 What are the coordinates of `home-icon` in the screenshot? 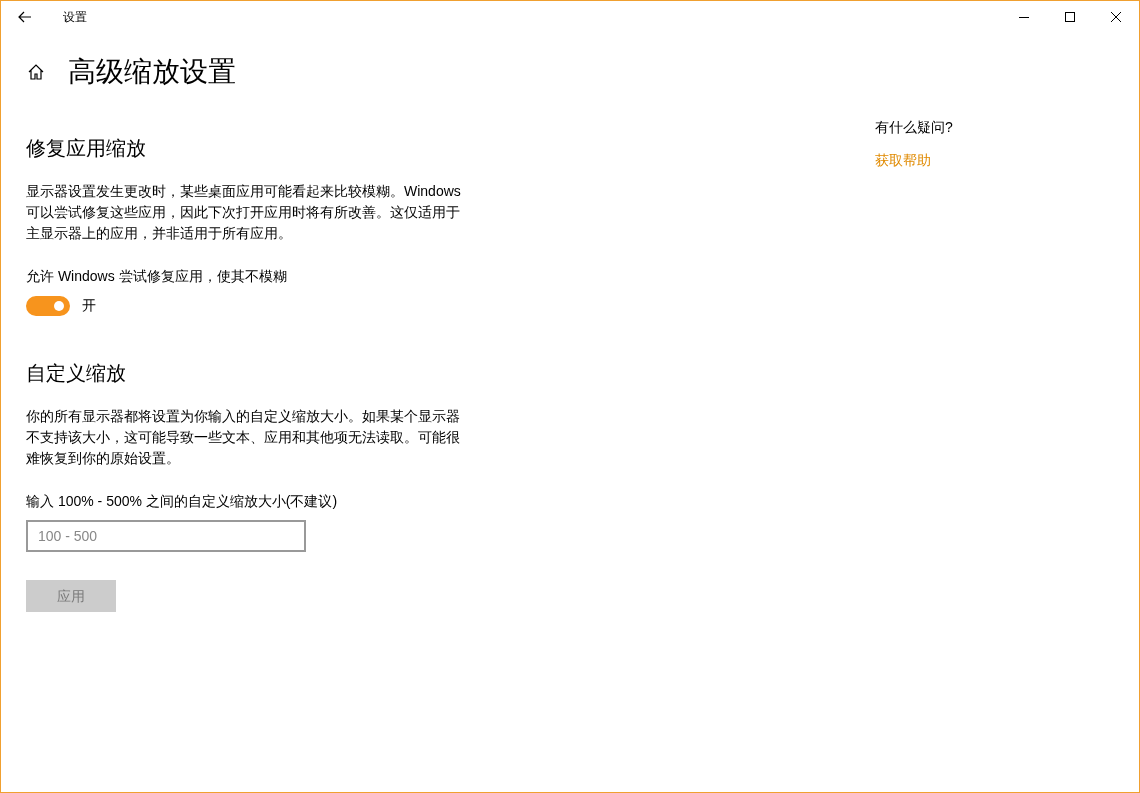 It's located at (36, 72).